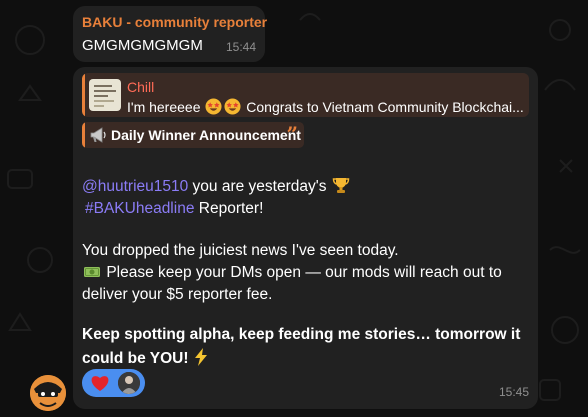 This screenshot has width=588, height=417. Describe the element at coordinates (240, 47) in the screenshot. I see `message-time: 15:44` at that location.